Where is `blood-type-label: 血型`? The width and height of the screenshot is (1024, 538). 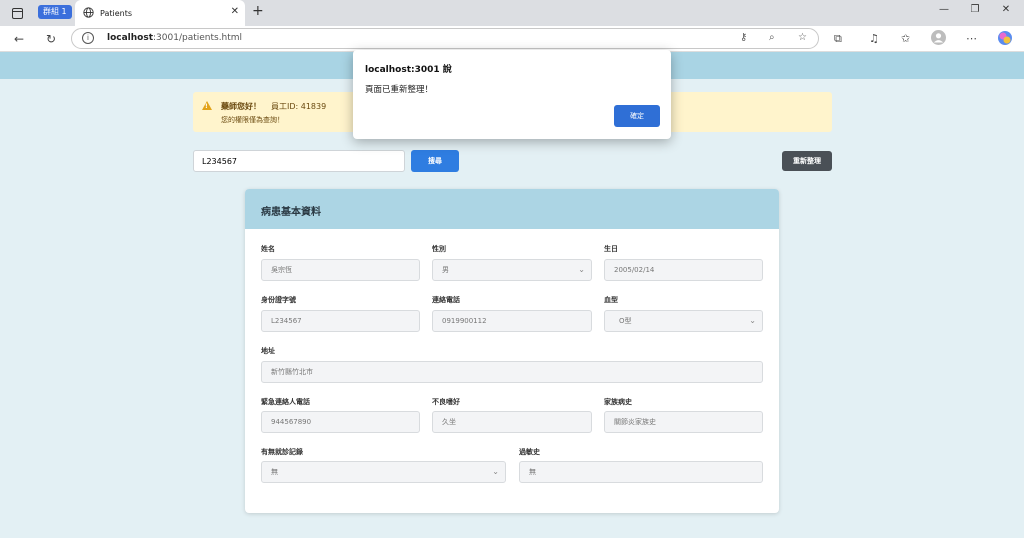
blood-type-label: 血型 is located at coordinates (611, 300).